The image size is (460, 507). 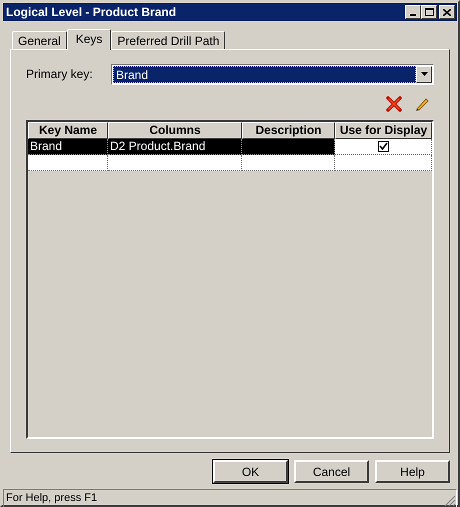 I want to click on pencil-icon, so click(x=422, y=104).